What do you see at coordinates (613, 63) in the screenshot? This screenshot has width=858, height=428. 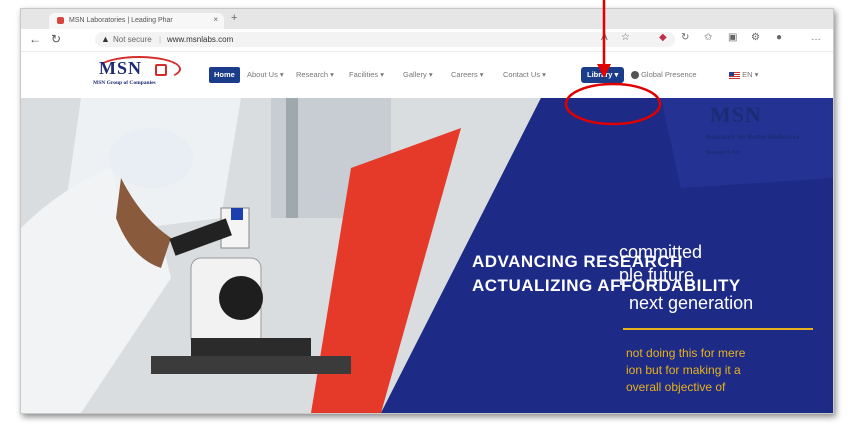 I see `annotation-arrow` at bounding box center [613, 63].